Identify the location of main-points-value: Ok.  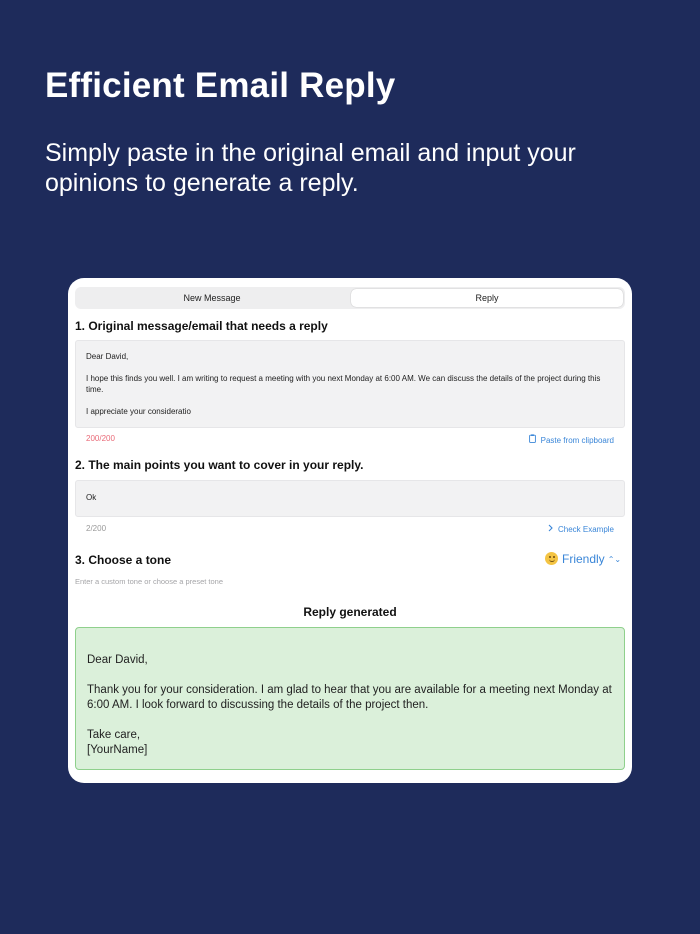
(91, 497).